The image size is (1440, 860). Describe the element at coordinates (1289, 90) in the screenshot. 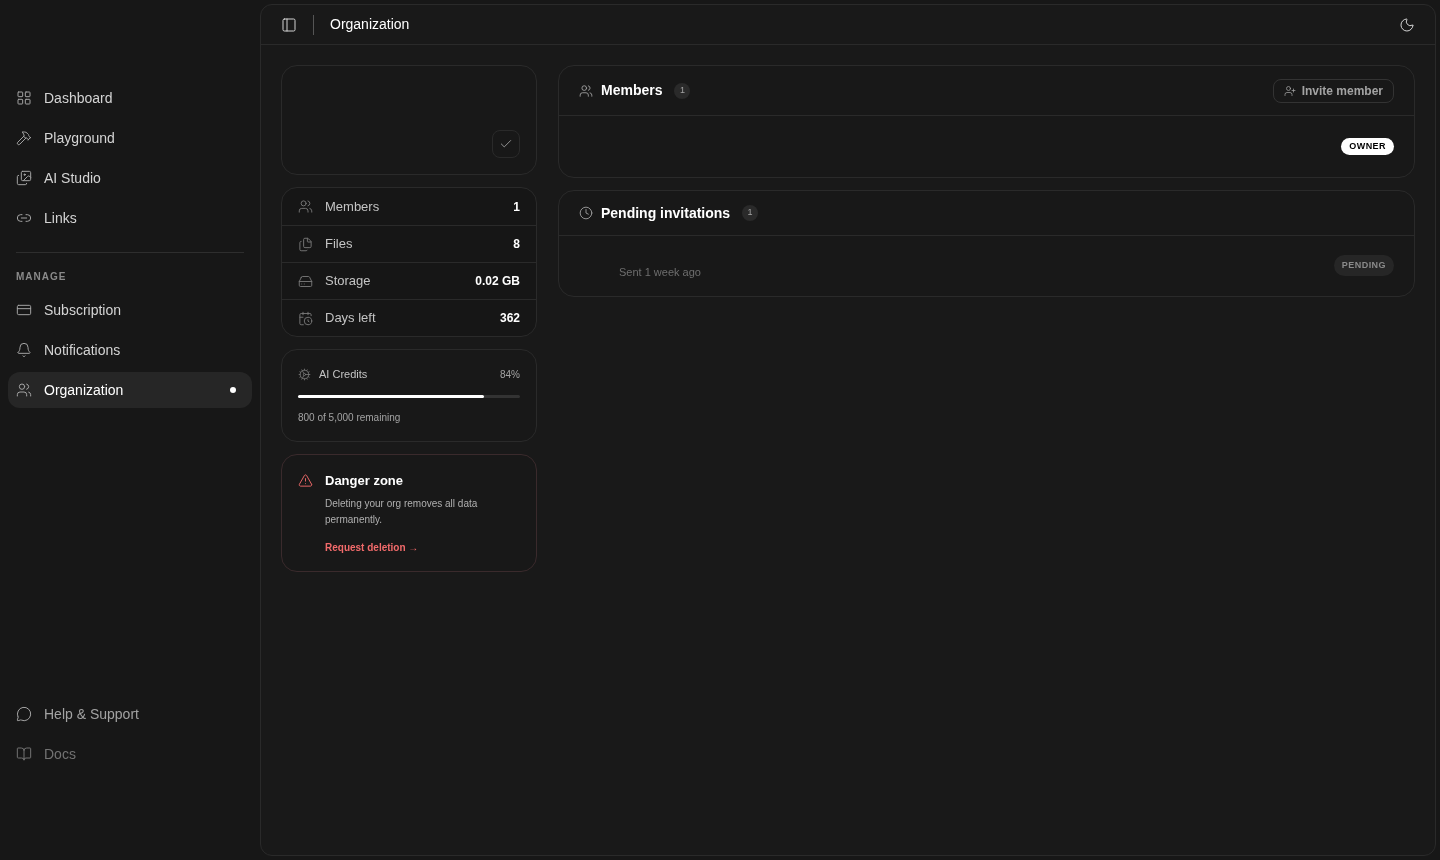

I see `user-plus-icon` at that location.